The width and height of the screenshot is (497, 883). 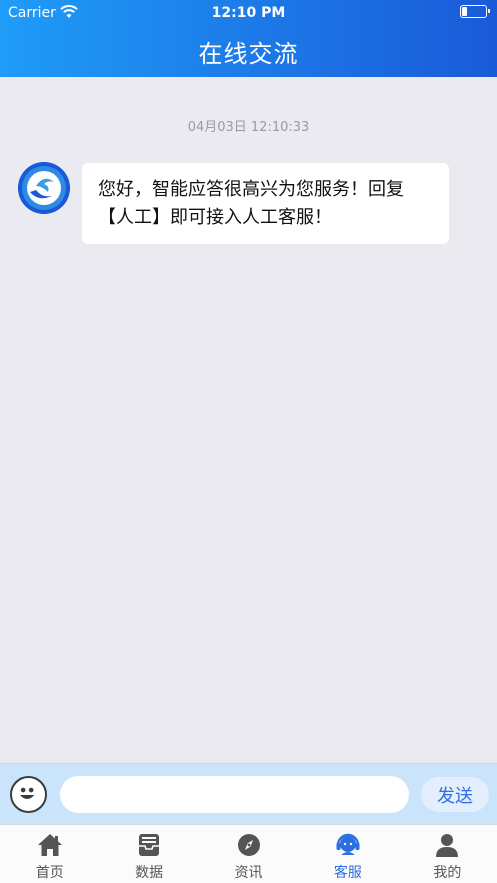 I want to click on user-icon, so click(x=447, y=845).